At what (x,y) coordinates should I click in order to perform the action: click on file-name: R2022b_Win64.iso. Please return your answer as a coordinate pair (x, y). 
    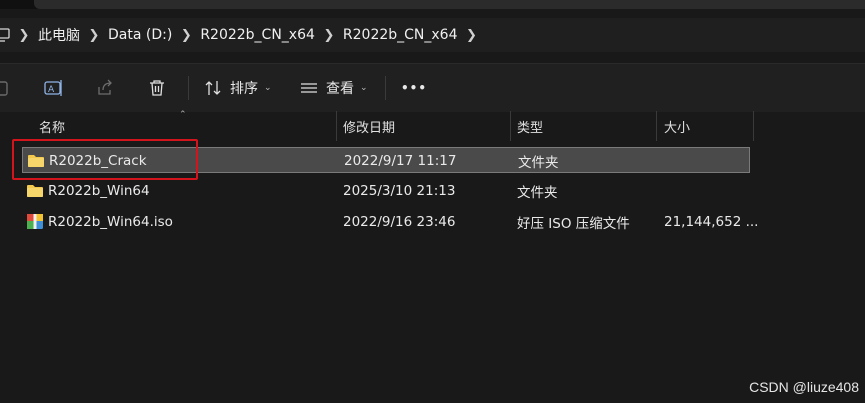
    Looking at the image, I should click on (110, 222).